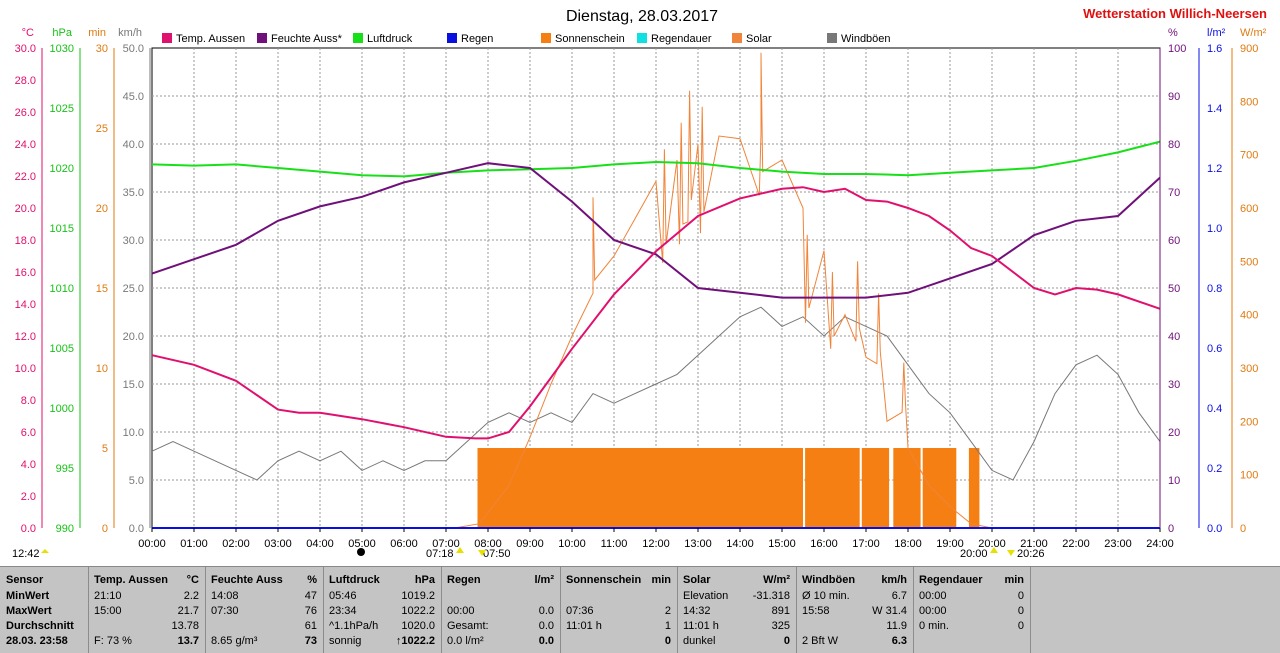 The image size is (1280, 653). Describe the element at coordinates (1214, 169) in the screenshot. I see `axis-tick-right: 1.2` at that location.